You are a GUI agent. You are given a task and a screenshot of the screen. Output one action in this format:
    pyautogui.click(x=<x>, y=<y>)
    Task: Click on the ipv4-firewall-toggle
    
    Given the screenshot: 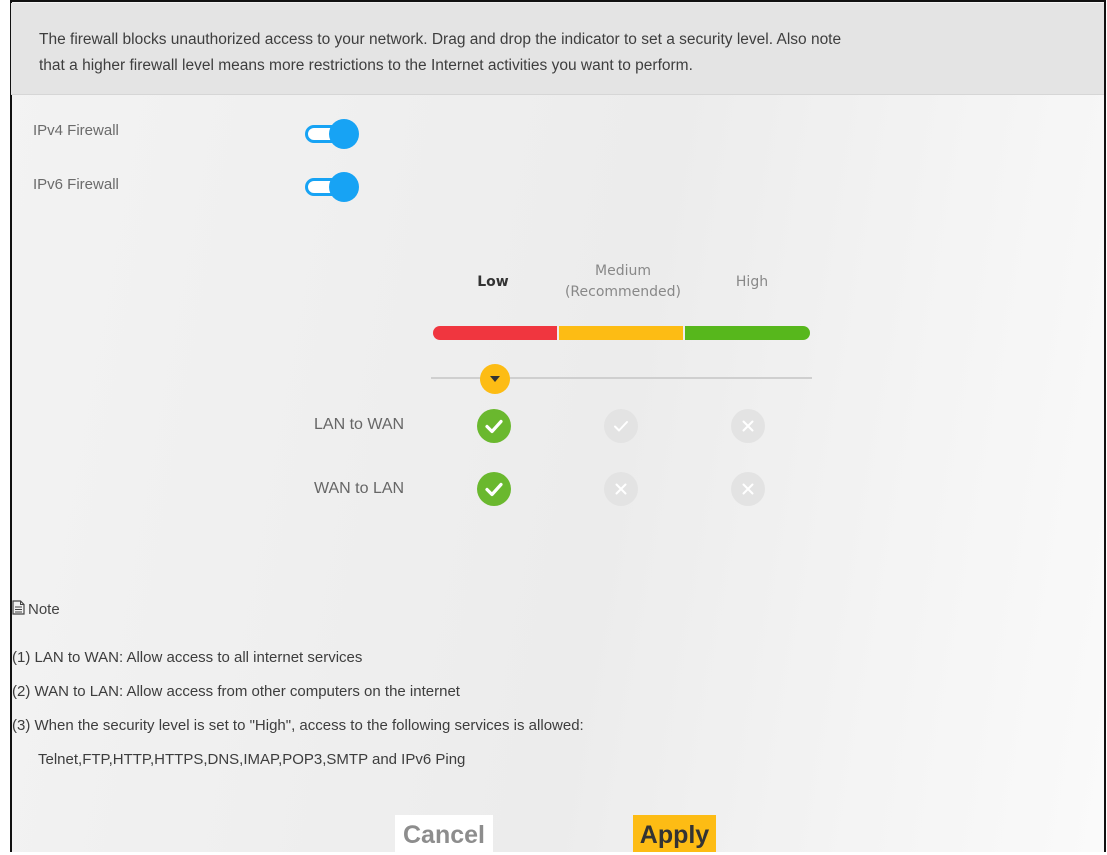 What is the action you would take?
    pyautogui.click(x=332, y=134)
    